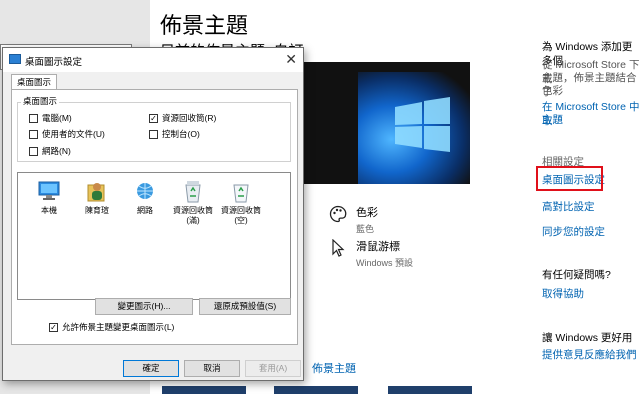 The height and width of the screenshot is (394, 640). I want to click on network-icon, so click(145, 191).